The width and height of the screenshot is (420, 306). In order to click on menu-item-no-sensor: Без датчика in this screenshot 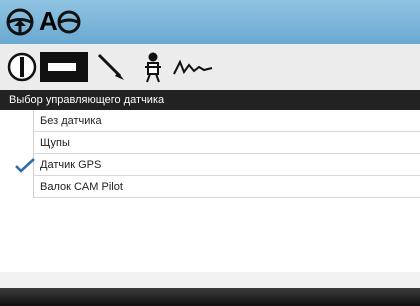, I will do `click(210, 121)`.